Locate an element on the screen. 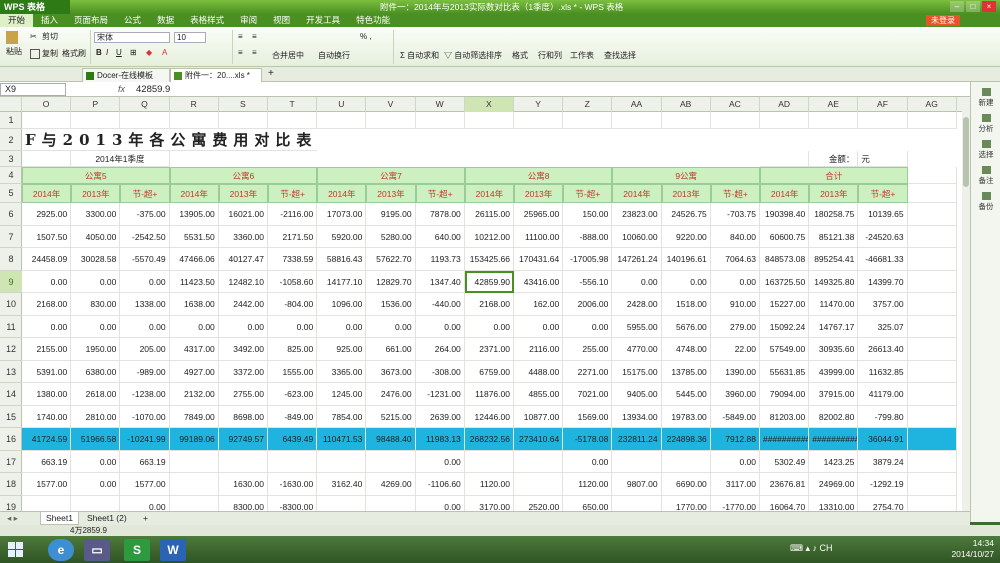 Image resolution: width=1000 pixels, height=563 pixels. data-cell: 22.00 is located at coordinates (735, 349).